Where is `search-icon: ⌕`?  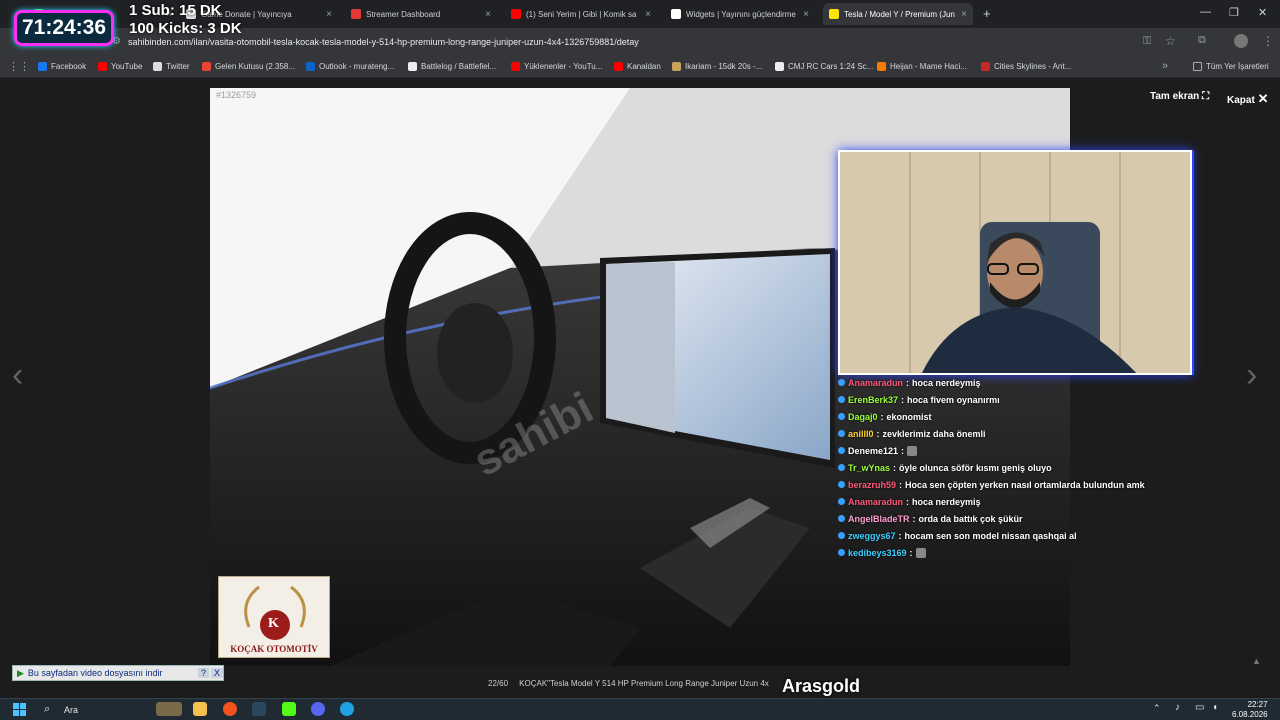
search-icon: ⌕ is located at coordinates (47, 709).